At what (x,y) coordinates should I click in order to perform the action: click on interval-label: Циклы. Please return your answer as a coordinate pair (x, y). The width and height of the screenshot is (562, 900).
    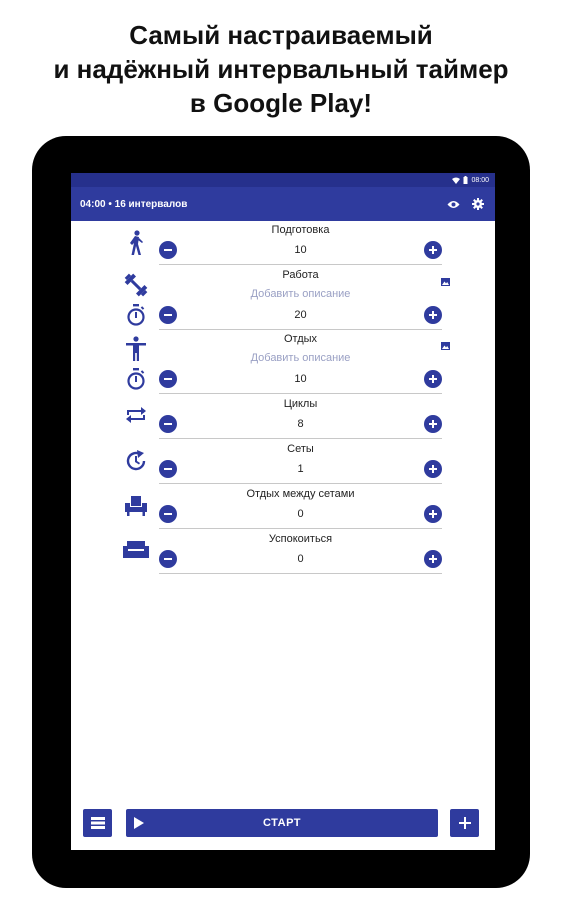
    Looking at the image, I should click on (300, 404).